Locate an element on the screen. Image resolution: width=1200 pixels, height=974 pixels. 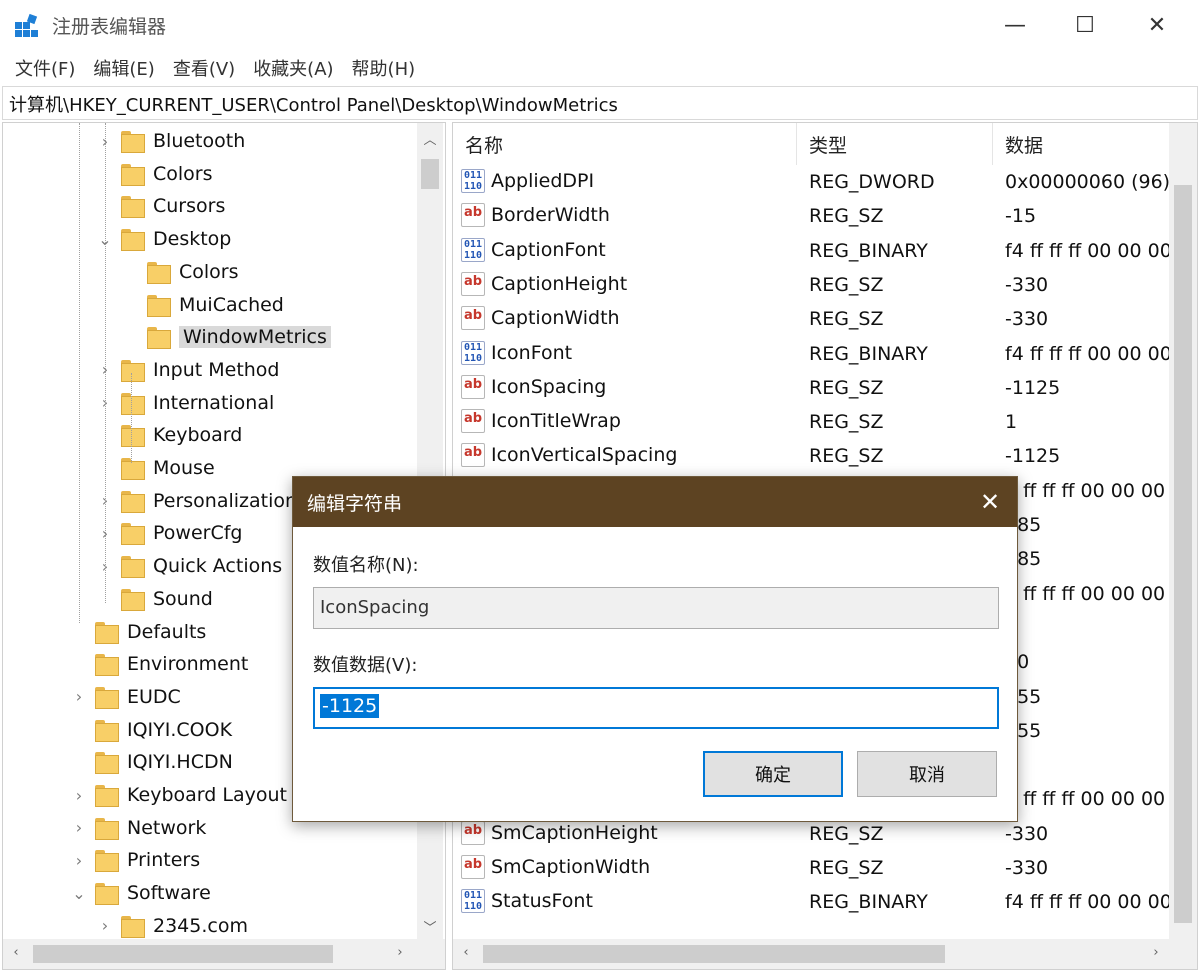
ok-button: 确定 is located at coordinates (773, 774).